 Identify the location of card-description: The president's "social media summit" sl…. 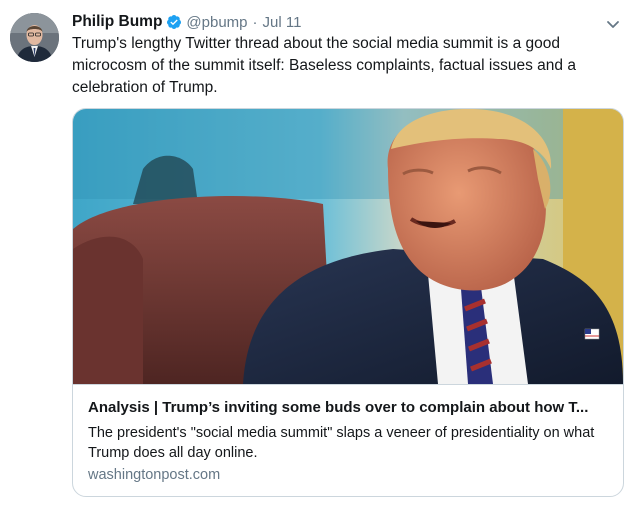
(341, 443).